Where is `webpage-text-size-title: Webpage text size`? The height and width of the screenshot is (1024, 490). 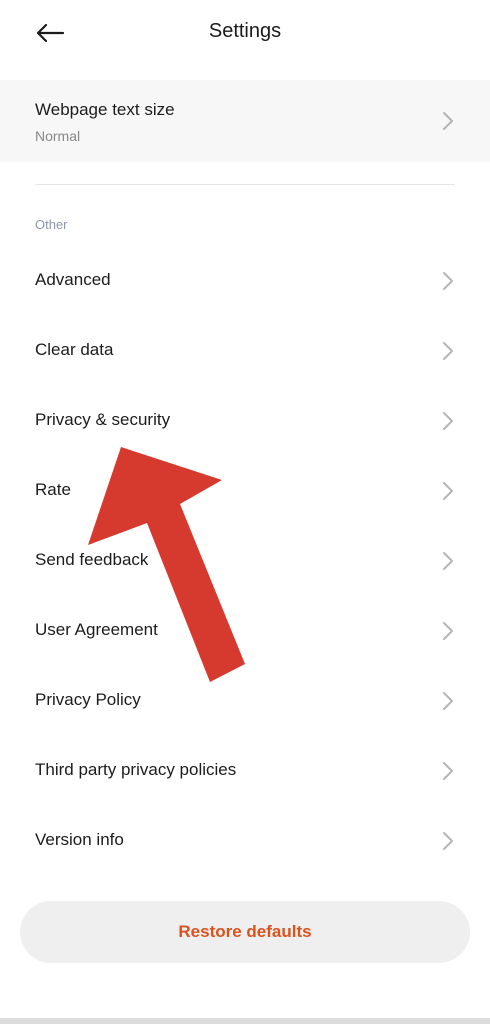 webpage-text-size-title: Webpage text size is located at coordinates (105, 109).